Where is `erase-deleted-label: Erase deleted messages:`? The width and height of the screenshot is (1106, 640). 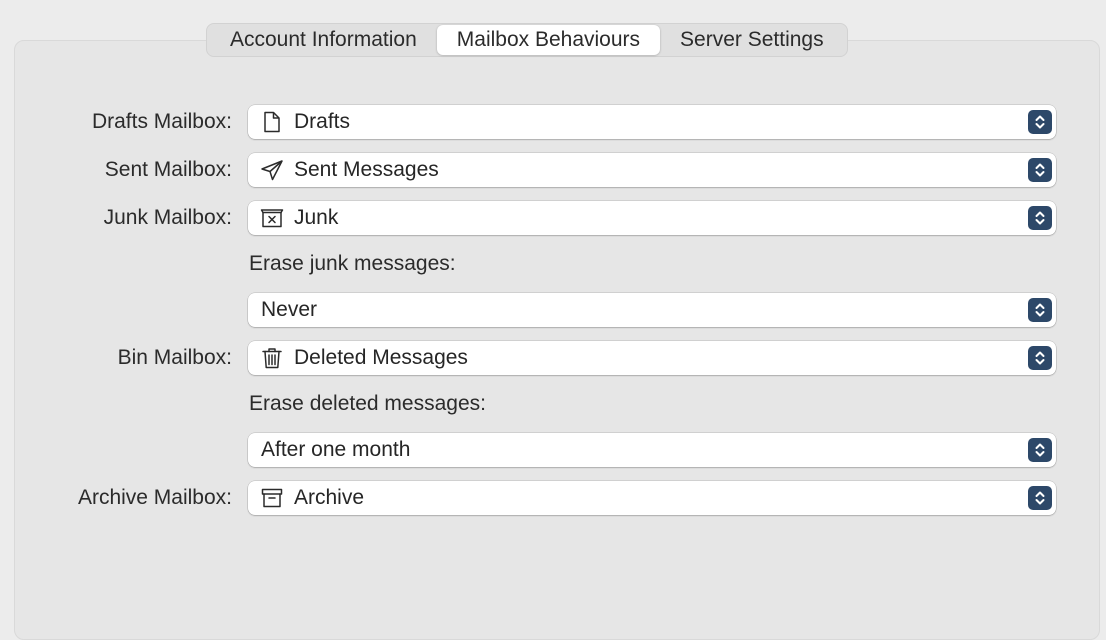
erase-deleted-label: Erase deleted messages: is located at coordinates (367, 403).